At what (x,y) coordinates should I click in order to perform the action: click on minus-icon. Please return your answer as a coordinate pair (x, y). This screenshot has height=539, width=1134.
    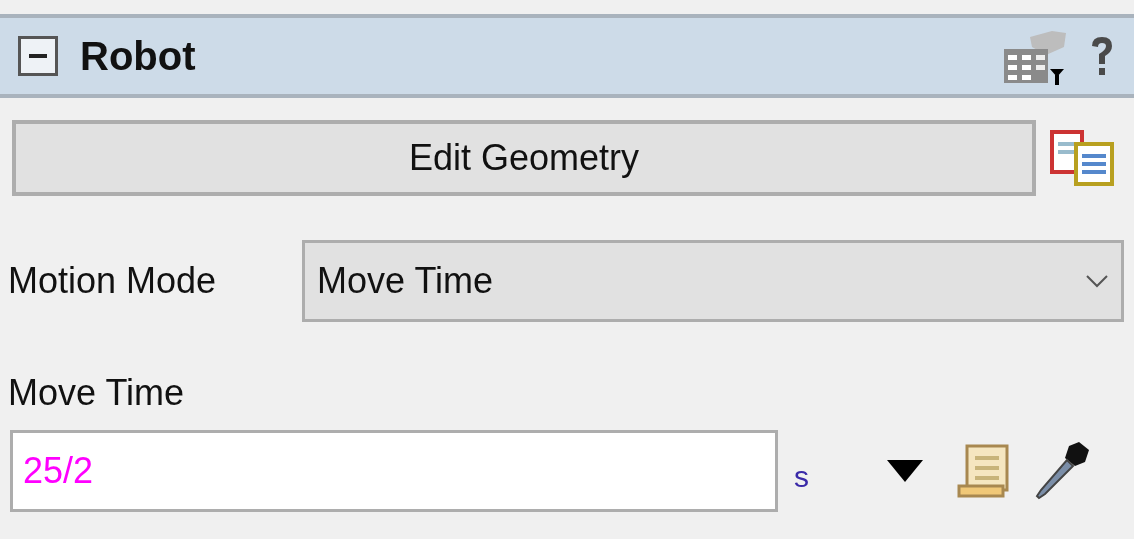
    Looking at the image, I should click on (38, 56).